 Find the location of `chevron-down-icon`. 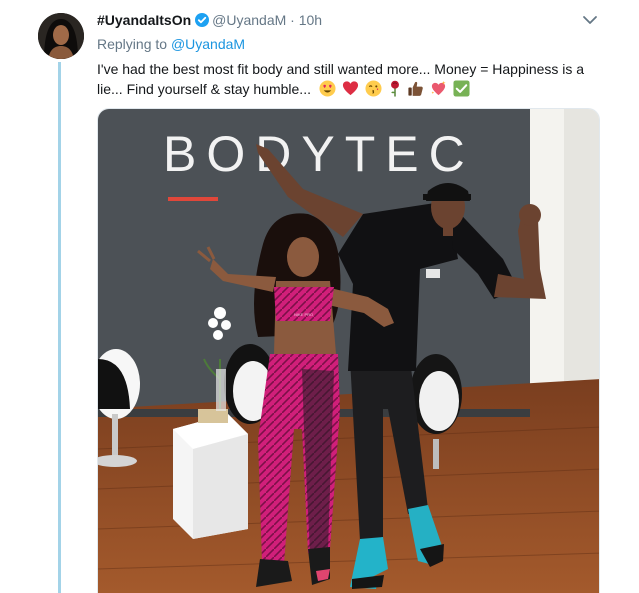

chevron-down-icon is located at coordinates (590, 20).